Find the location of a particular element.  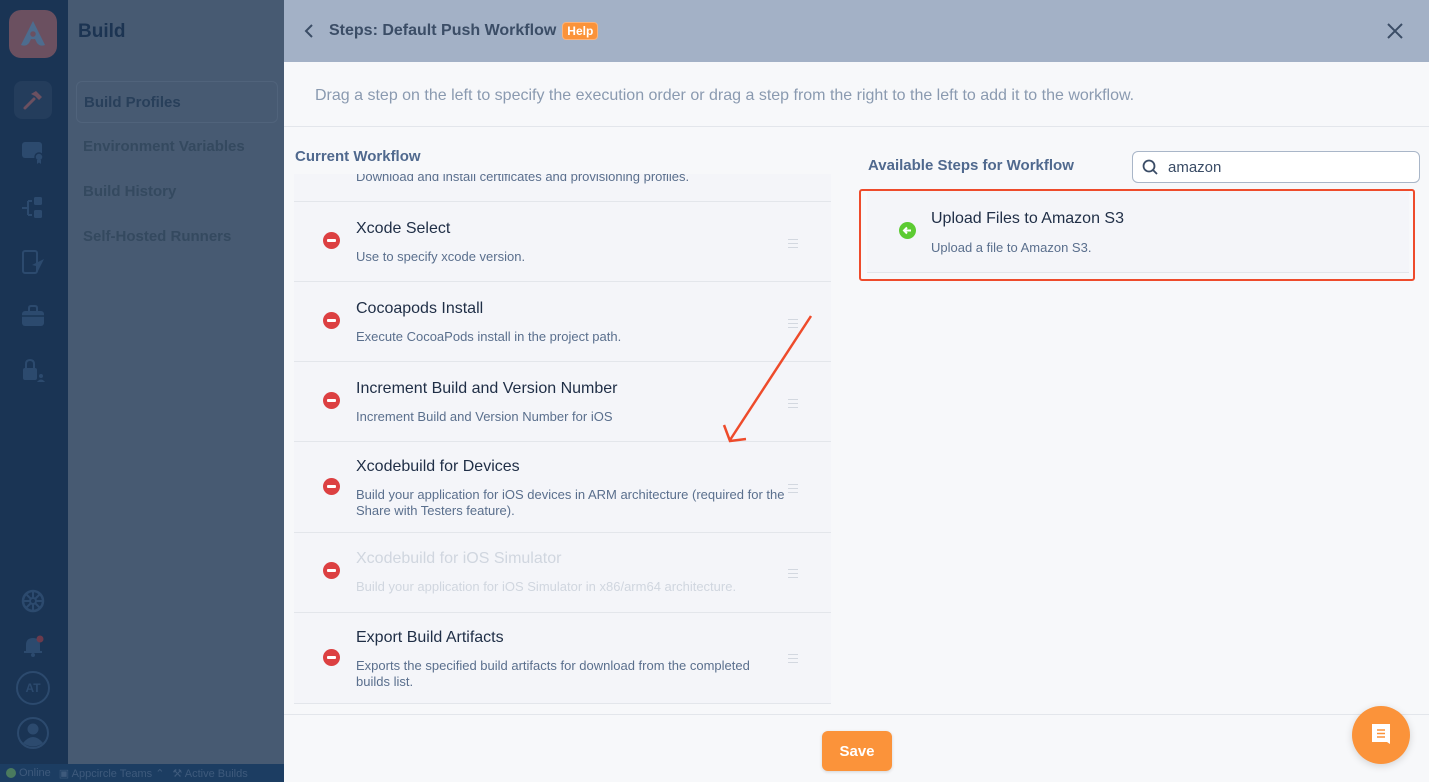

active-builds-label: Active Builds is located at coordinates (216, 773).